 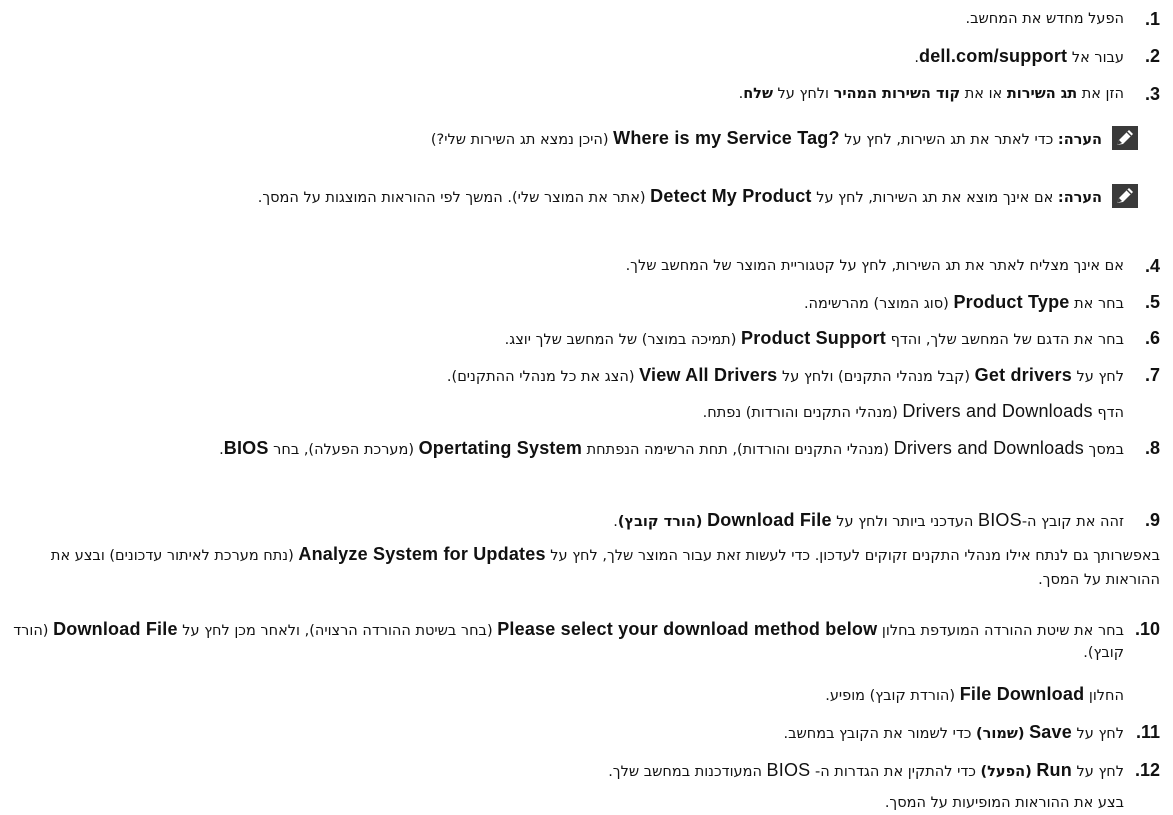 I want to click on step-number: 8., so click(x=1152, y=448).